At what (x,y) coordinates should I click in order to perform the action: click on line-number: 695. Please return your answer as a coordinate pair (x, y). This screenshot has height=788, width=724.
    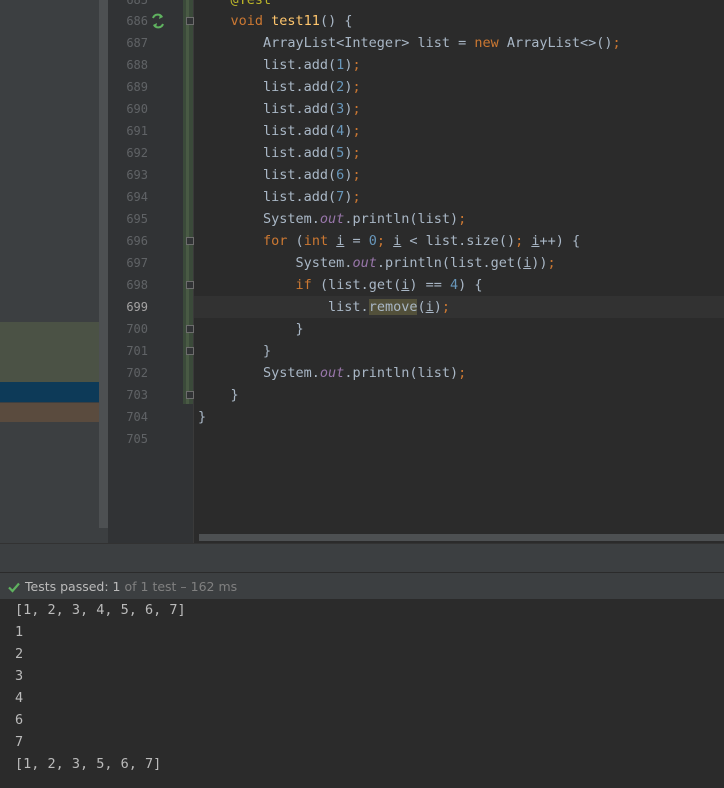
    Looking at the image, I should click on (137, 219).